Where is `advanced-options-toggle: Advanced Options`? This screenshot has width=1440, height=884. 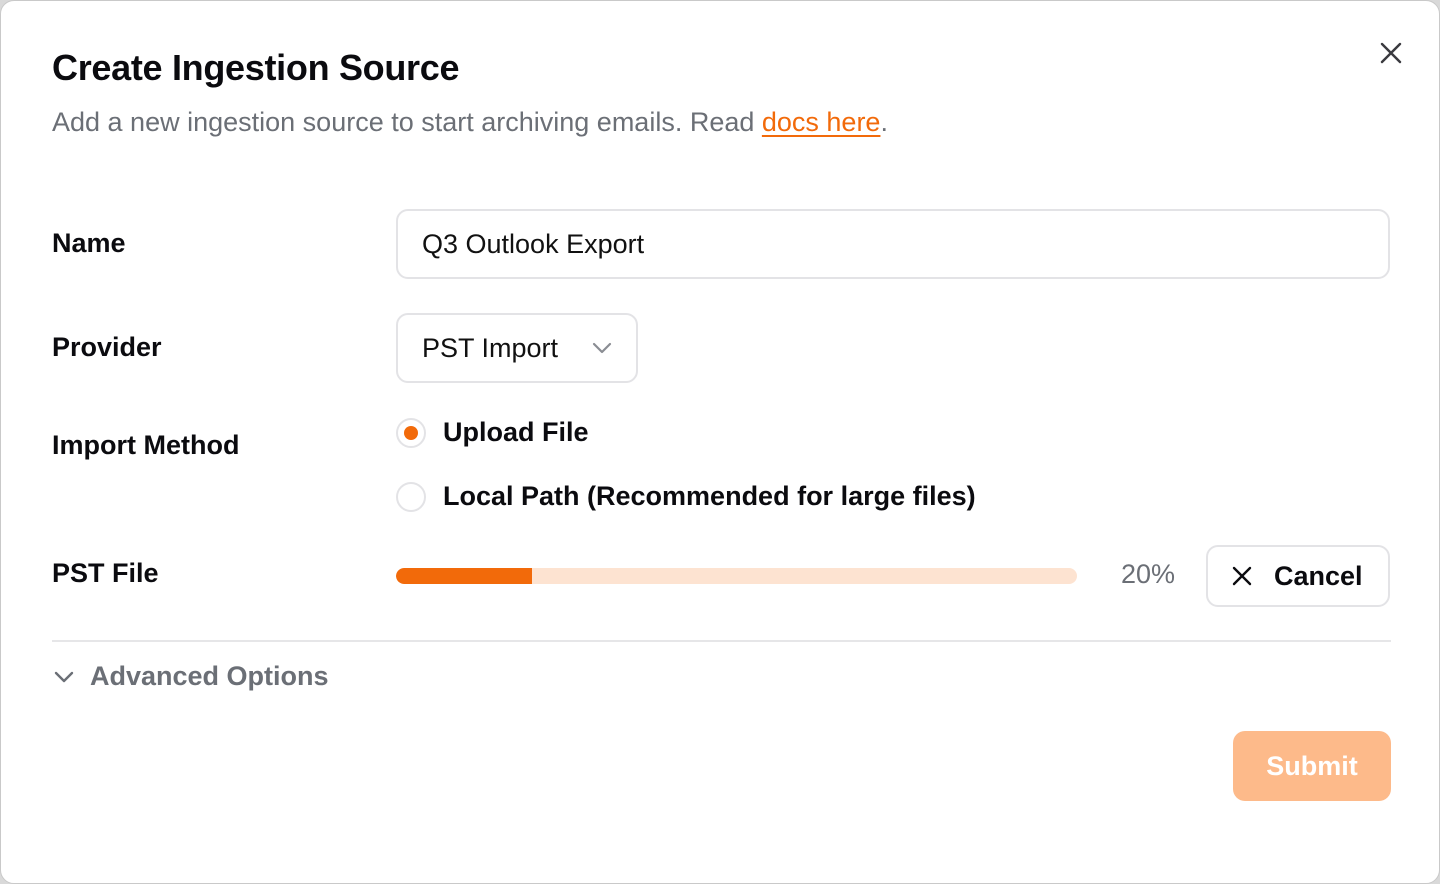
advanced-options-toggle: Advanced Options is located at coordinates (191, 676).